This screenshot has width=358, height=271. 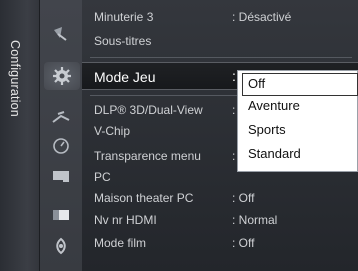 I want to click on row-label: Maison theater PC, so click(x=144, y=198).